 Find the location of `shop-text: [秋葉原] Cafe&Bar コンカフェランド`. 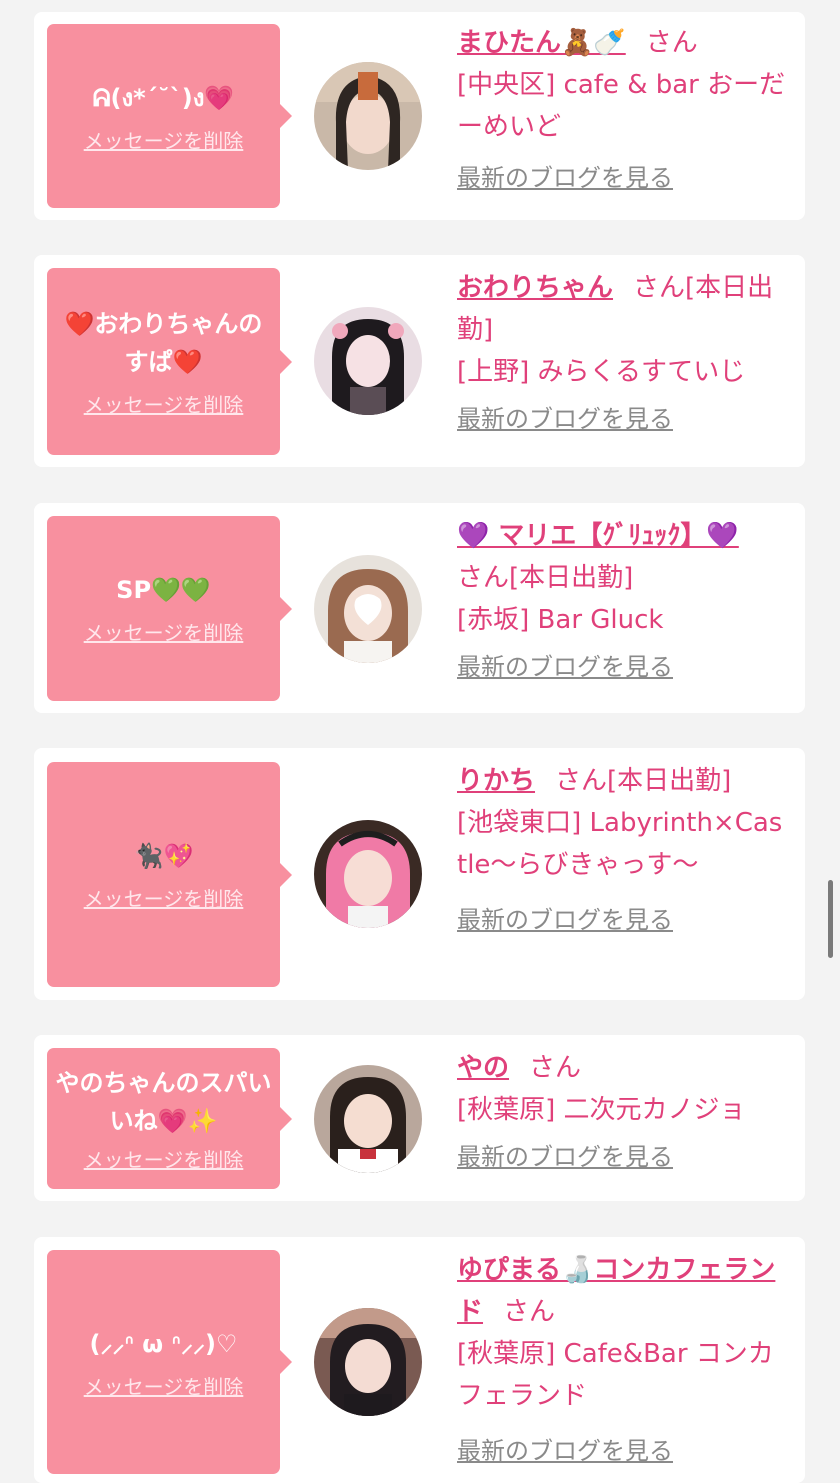

shop-text: [秋葉原] Cafe&Bar コンカフェランド is located at coordinates (615, 1375).